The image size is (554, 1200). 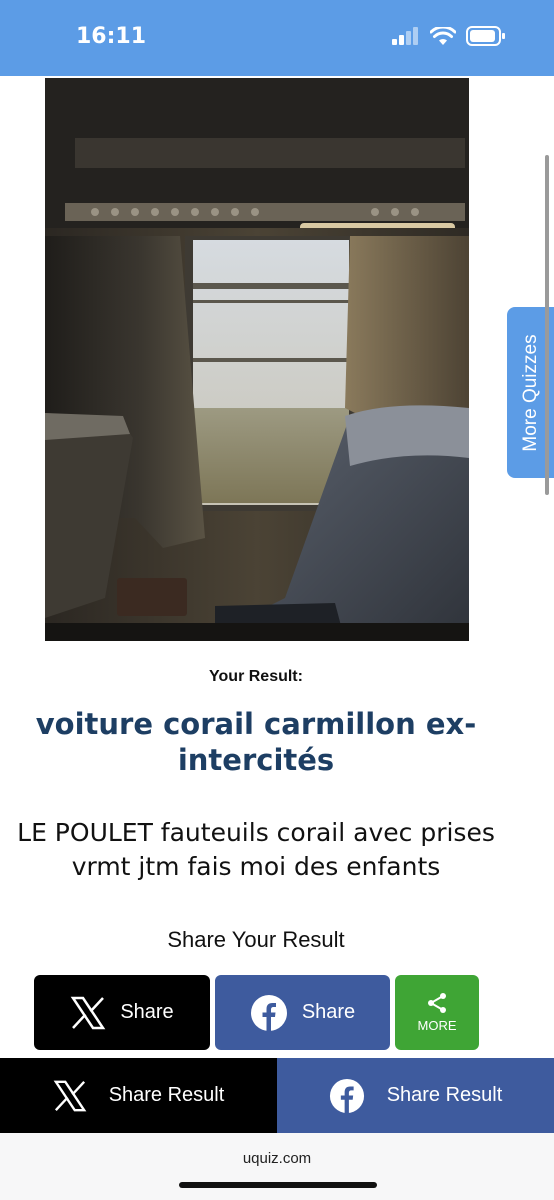 What do you see at coordinates (256, 939) in the screenshot?
I see `share-heading: Share Your Result` at bounding box center [256, 939].